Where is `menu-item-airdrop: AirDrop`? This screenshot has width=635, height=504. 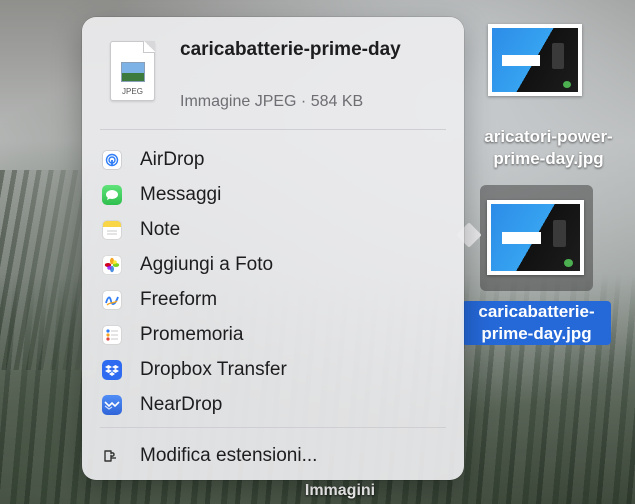
menu-item-airdrop: AirDrop is located at coordinates (273, 159).